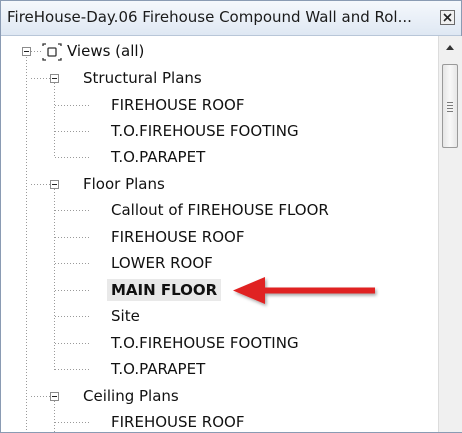 The width and height of the screenshot is (462, 433). Describe the element at coordinates (450, 48) in the screenshot. I see `scroll-up-icon` at that location.